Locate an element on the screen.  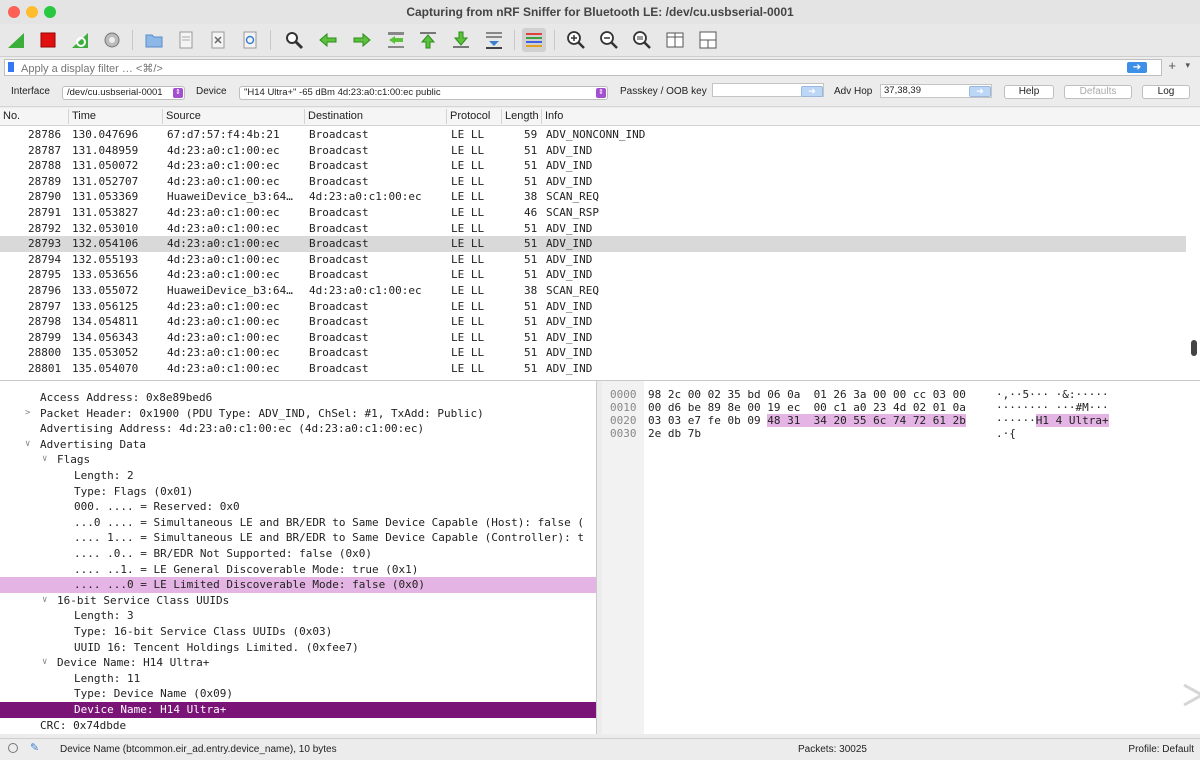
cell-length: 51 is located at coordinates (531, 228).